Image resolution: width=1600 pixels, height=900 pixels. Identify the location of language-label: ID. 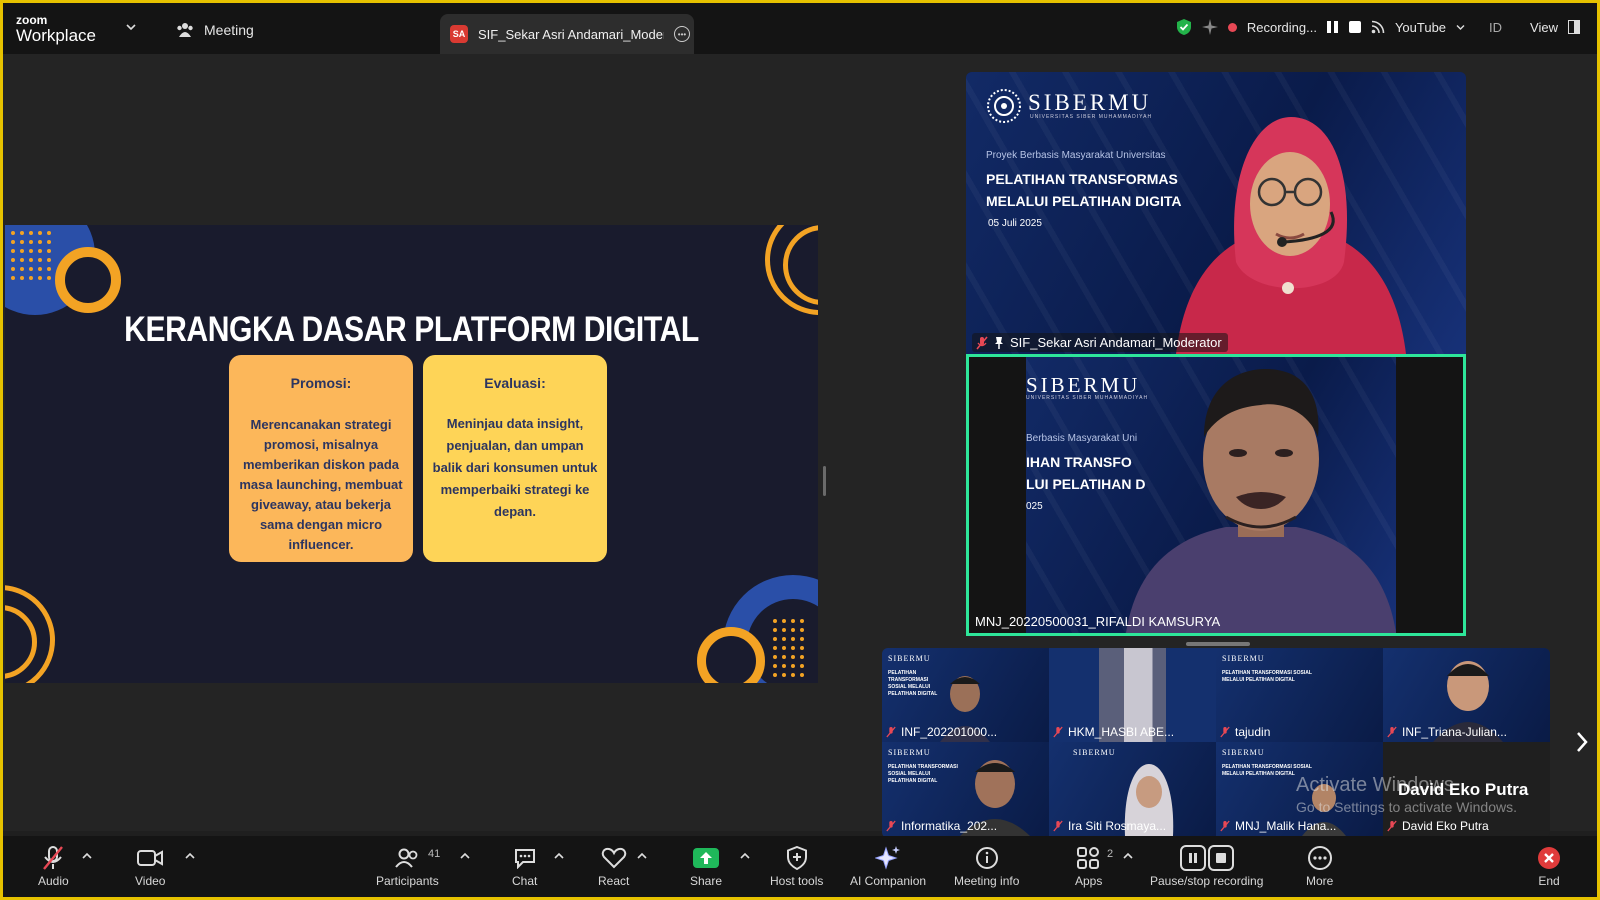
(1495, 27).